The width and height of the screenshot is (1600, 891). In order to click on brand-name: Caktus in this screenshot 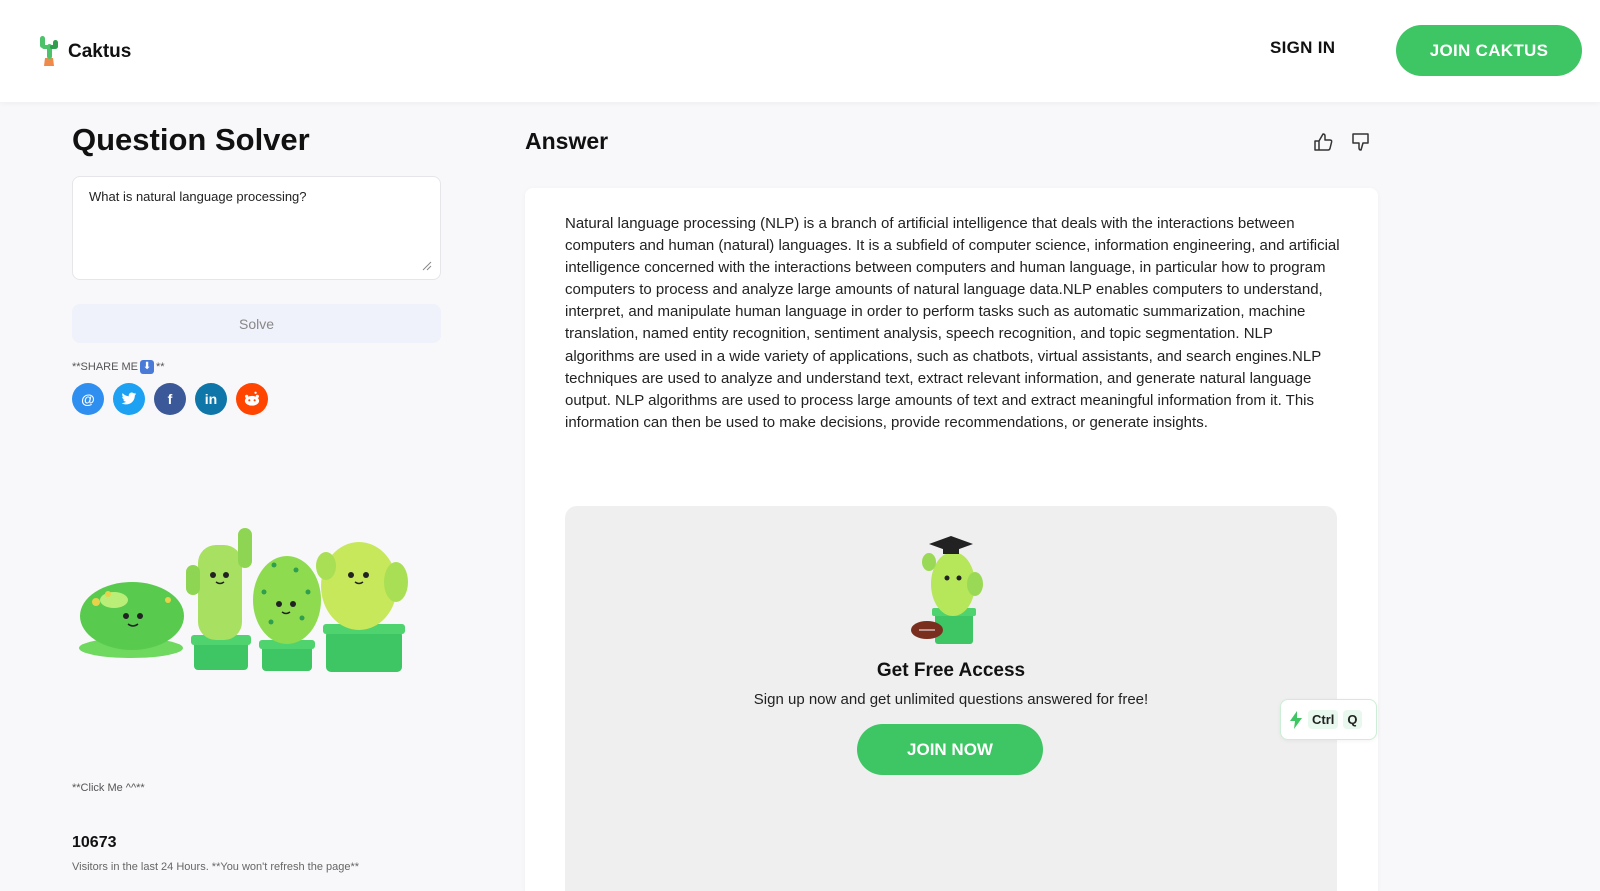, I will do `click(100, 51)`.